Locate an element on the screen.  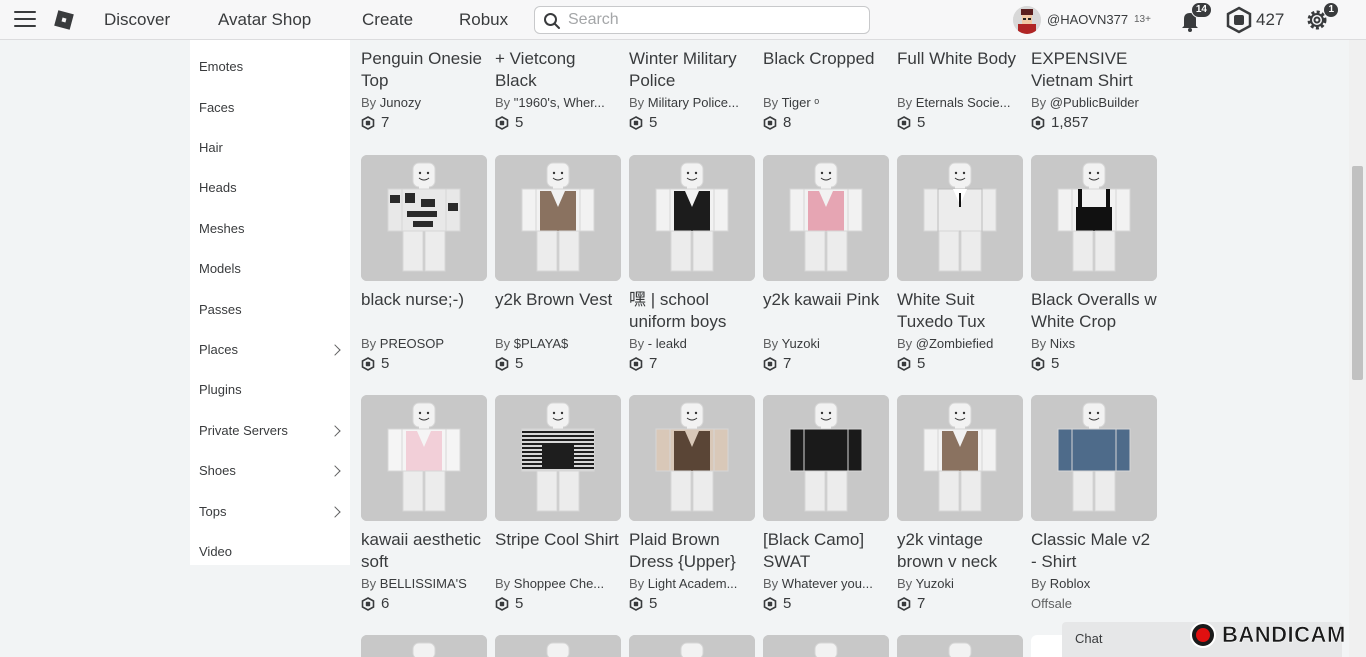
sidebar-item-private-servers: Private Servers is located at coordinates (270, 431).